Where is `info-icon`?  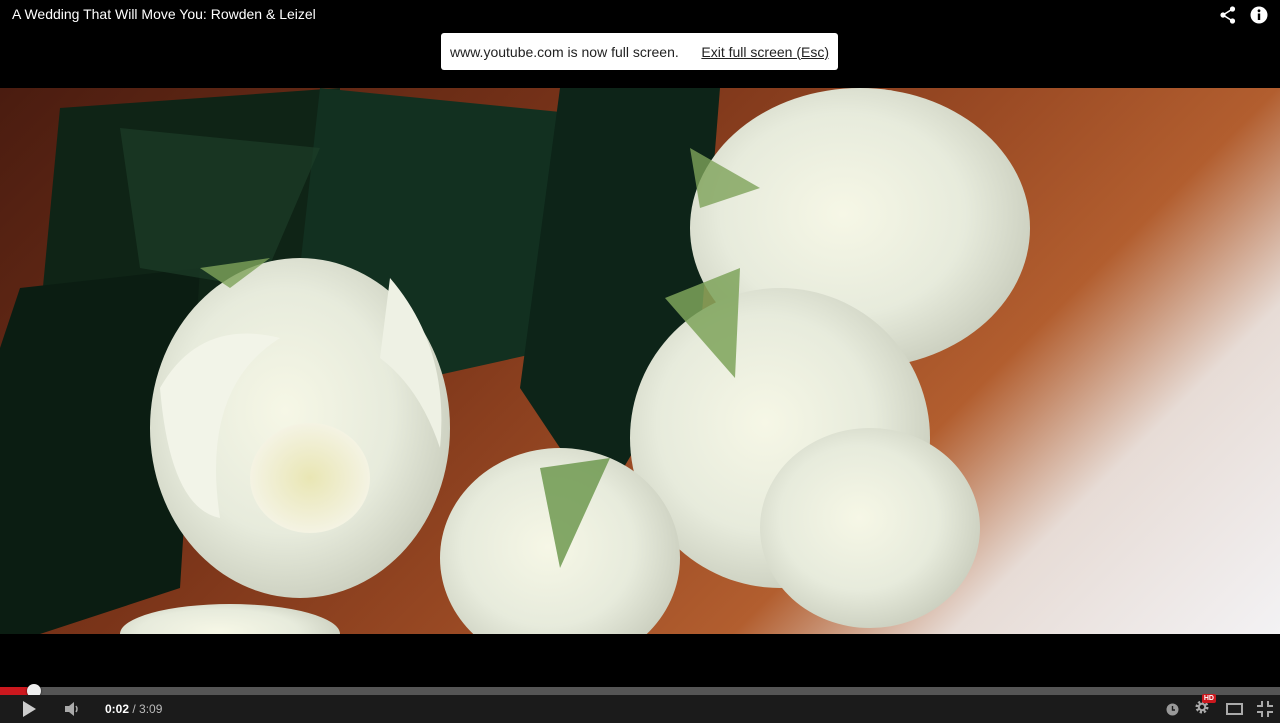
info-icon is located at coordinates (1259, 15).